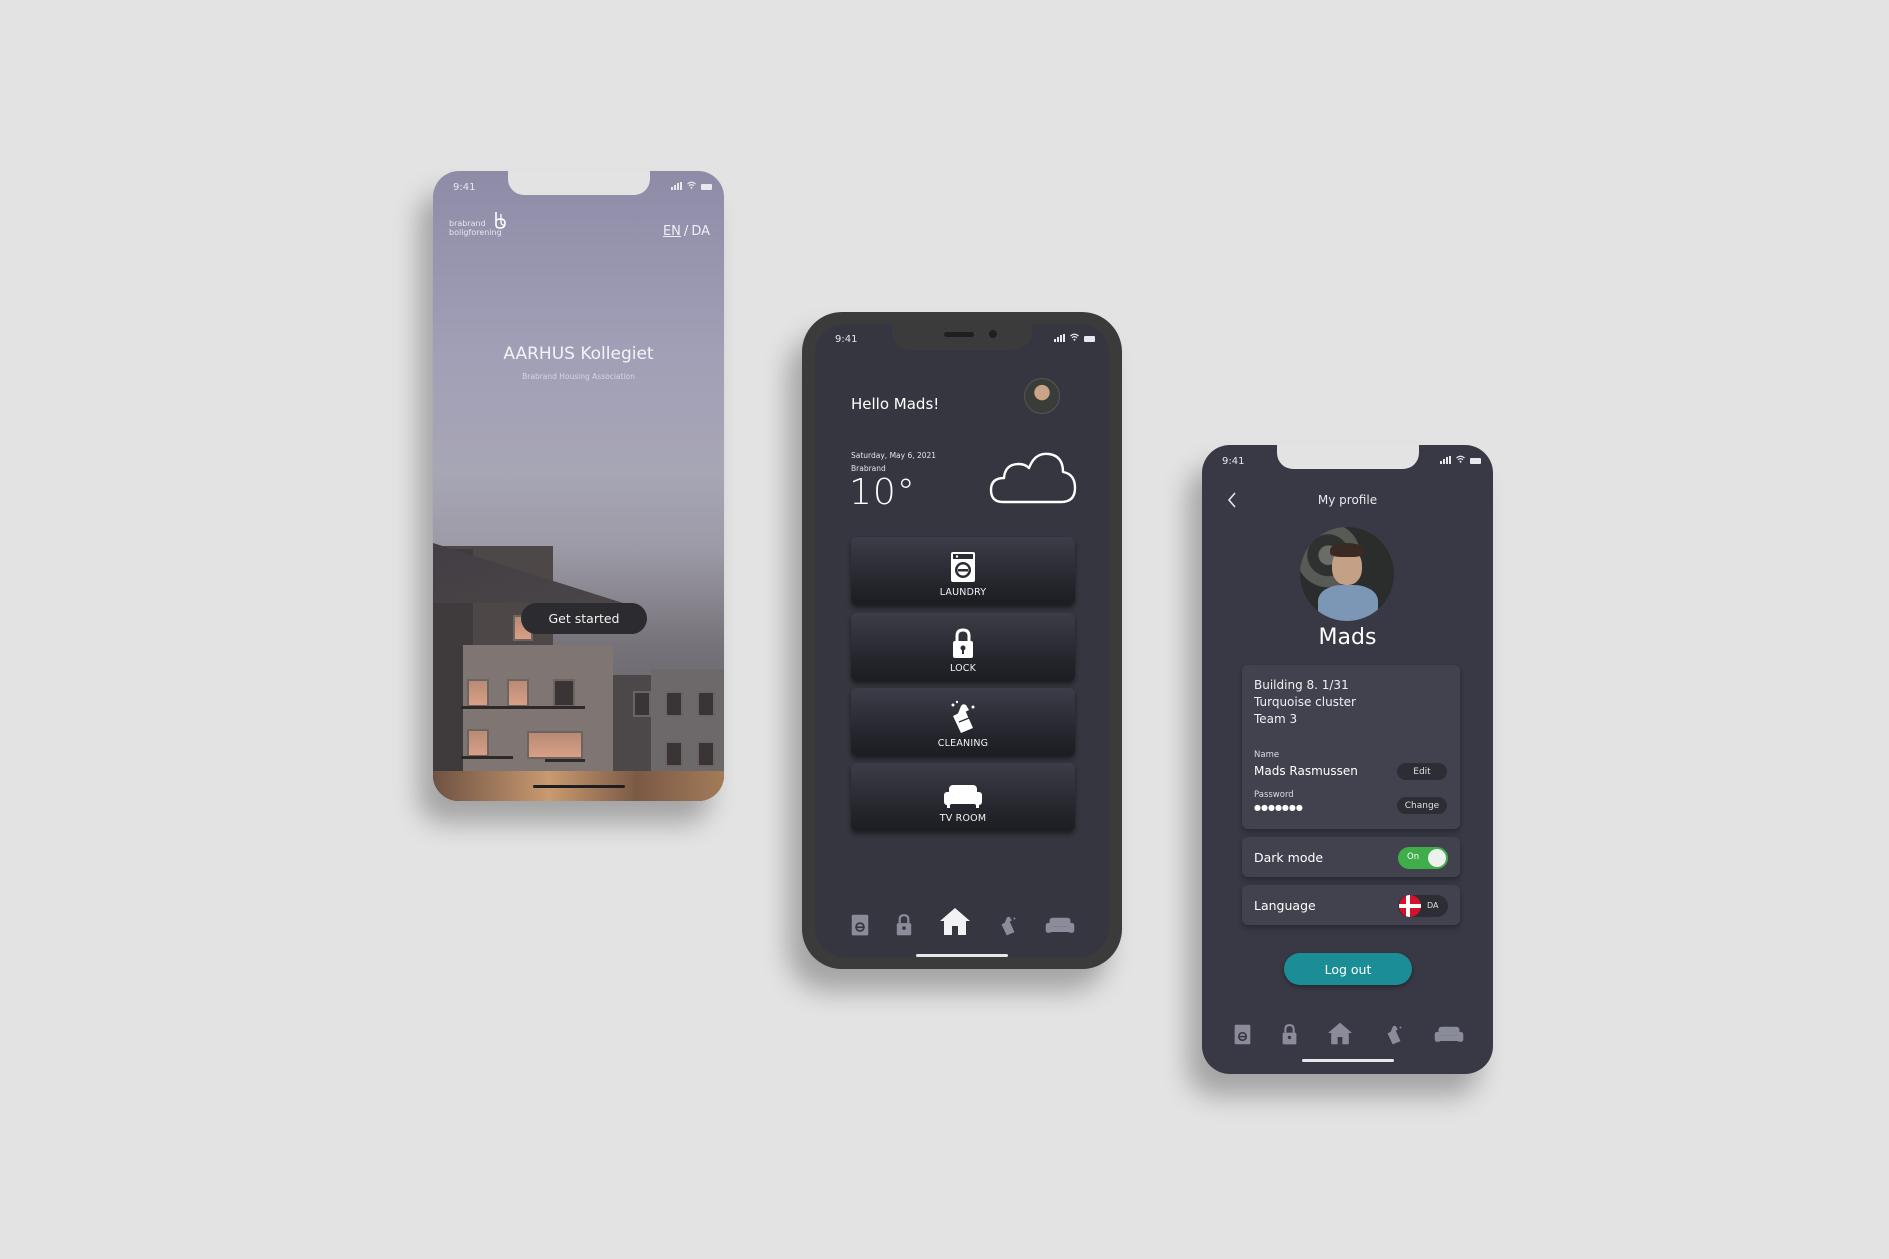 The image size is (1889, 1259). I want to click on welcome-title: AARHUS Kollegiet, so click(578, 354).